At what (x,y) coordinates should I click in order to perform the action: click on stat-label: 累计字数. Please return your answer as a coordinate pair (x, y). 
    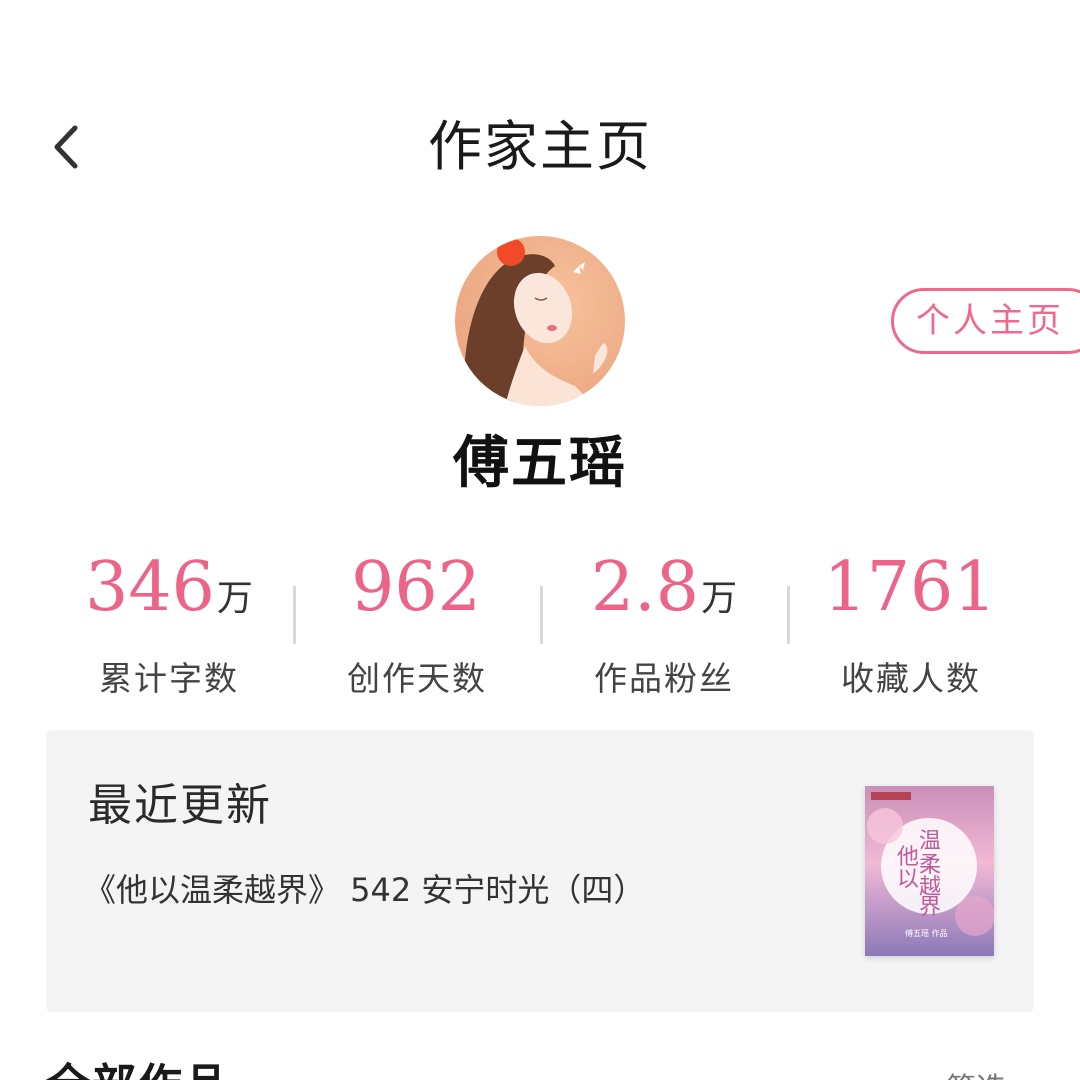
    Looking at the image, I should click on (169, 678).